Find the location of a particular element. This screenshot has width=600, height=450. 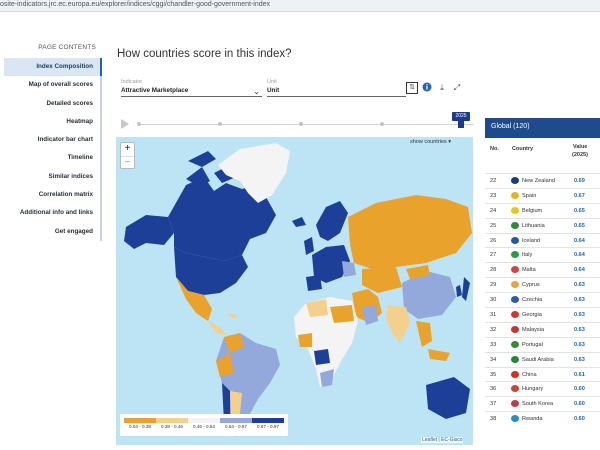

sidebar-item-map-of-overall-scores: Map of overall scores is located at coordinates (53, 85).